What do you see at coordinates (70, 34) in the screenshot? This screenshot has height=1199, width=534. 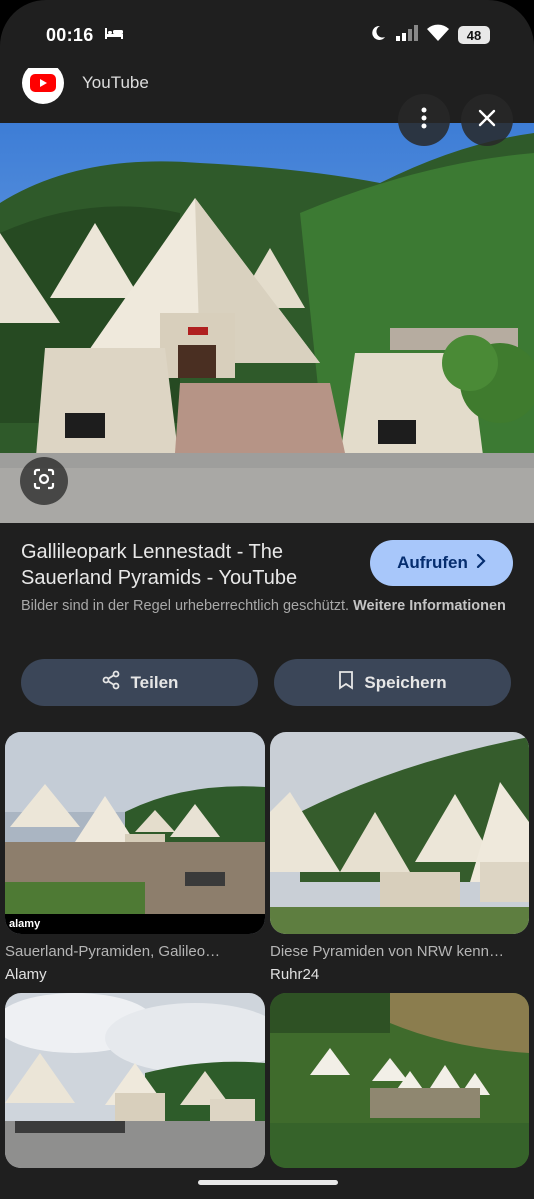 I see `status-time: 00:16` at bounding box center [70, 34].